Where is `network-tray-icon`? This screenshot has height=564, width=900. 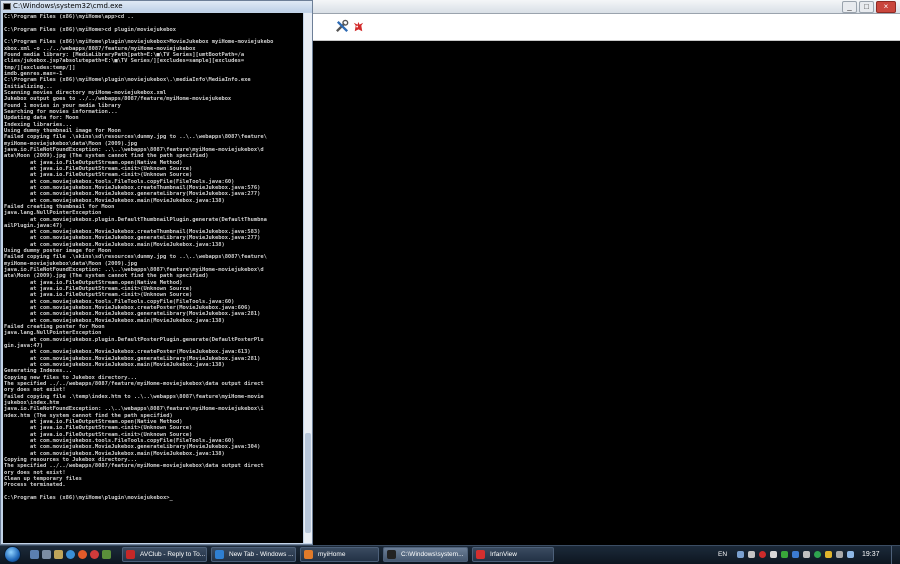 network-tray-icon is located at coordinates (740, 554).